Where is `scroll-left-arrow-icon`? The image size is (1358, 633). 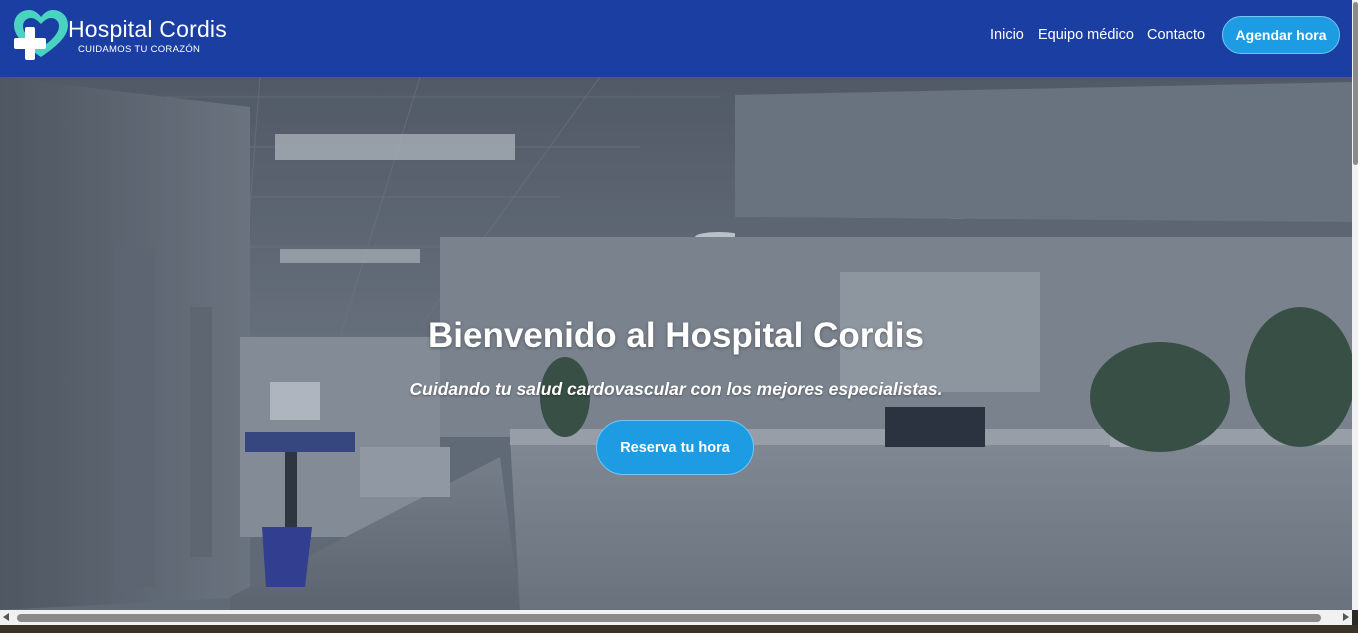 scroll-left-arrow-icon is located at coordinates (6, 617).